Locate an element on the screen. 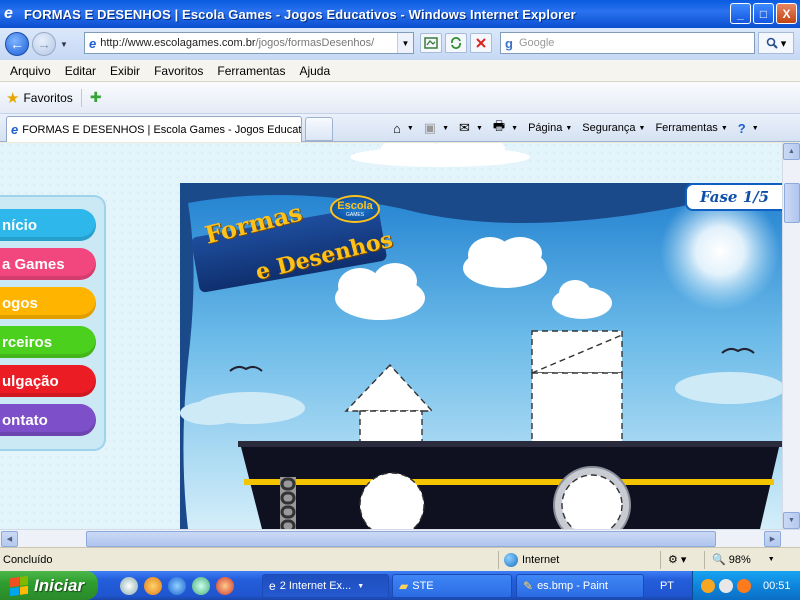 This screenshot has width=800, height=600. window-controls: _ □ X is located at coordinates (763, 13).